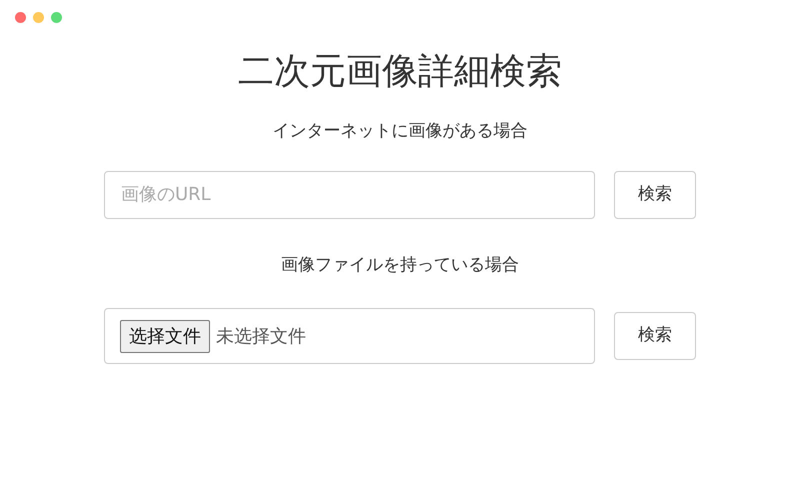 This screenshot has width=800, height=479. What do you see at coordinates (400, 265) in the screenshot?
I see `section-heading: 画像ファイルを持っている場合` at bounding box center [400, 265].